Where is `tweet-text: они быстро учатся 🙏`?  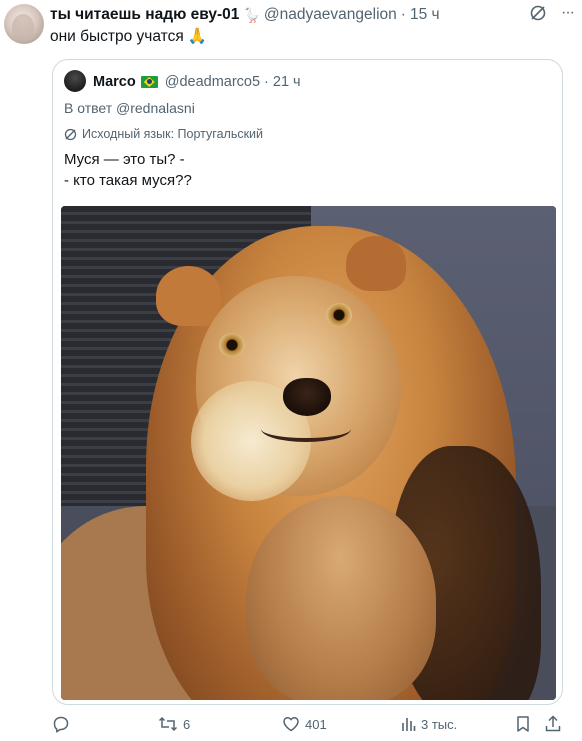
tweet-text: они быстро учатся 🙏 is located at coordinates (128, 36).